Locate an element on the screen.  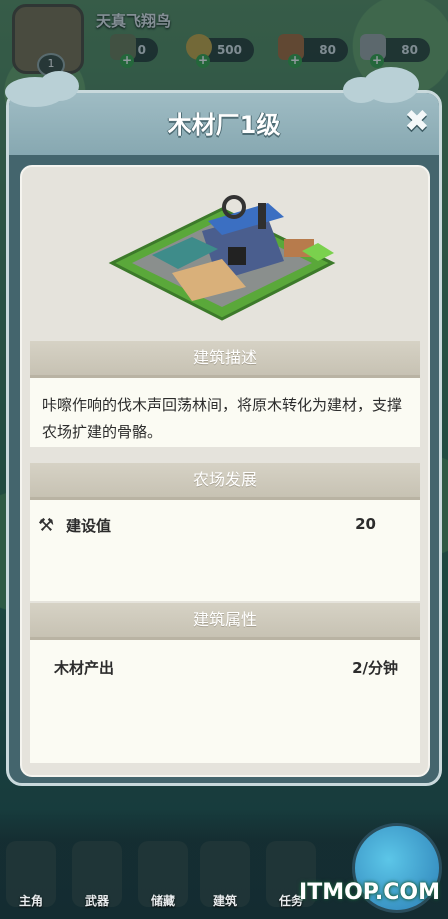
wood-output-value: 2/分钟 is located at coordinates (375, 668).